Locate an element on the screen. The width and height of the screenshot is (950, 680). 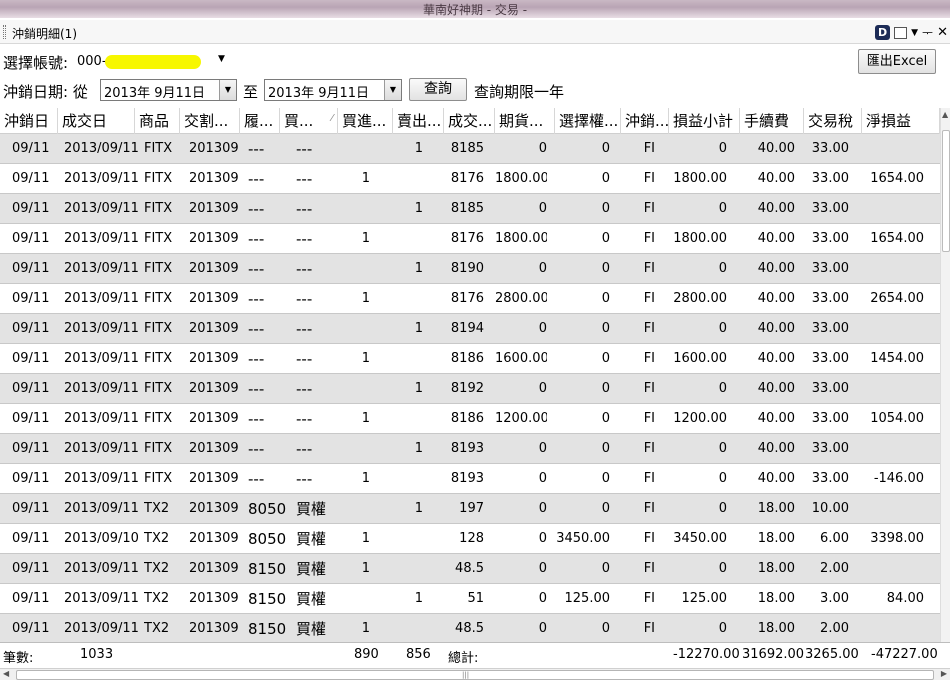
column-header: 淨損益 is located at coordinates (901, 121).